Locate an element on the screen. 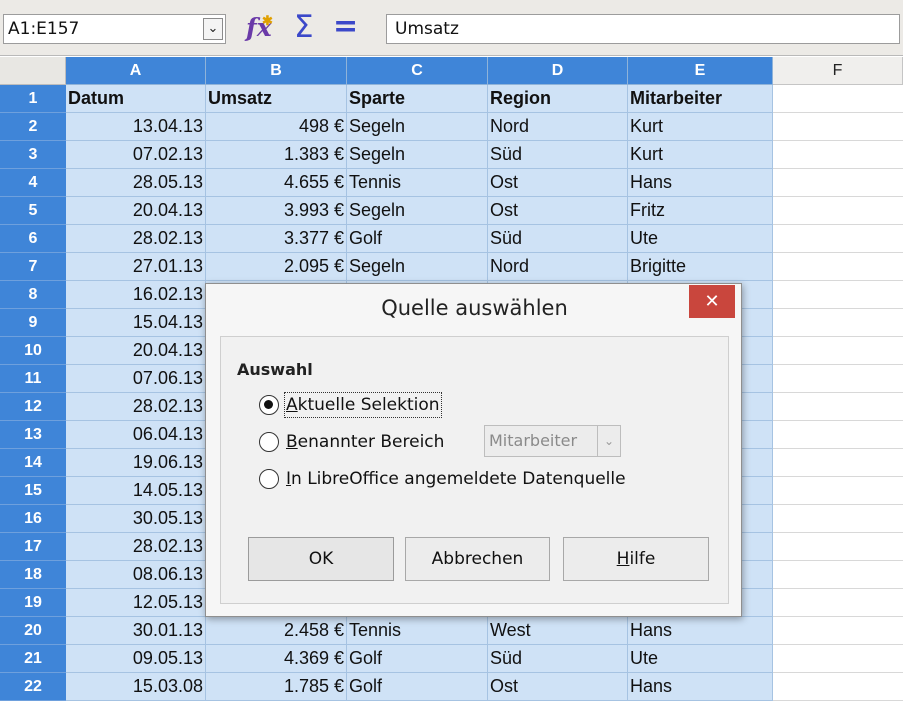  chevron-down-icon: ⌄ is located at coordinates (213, 29).